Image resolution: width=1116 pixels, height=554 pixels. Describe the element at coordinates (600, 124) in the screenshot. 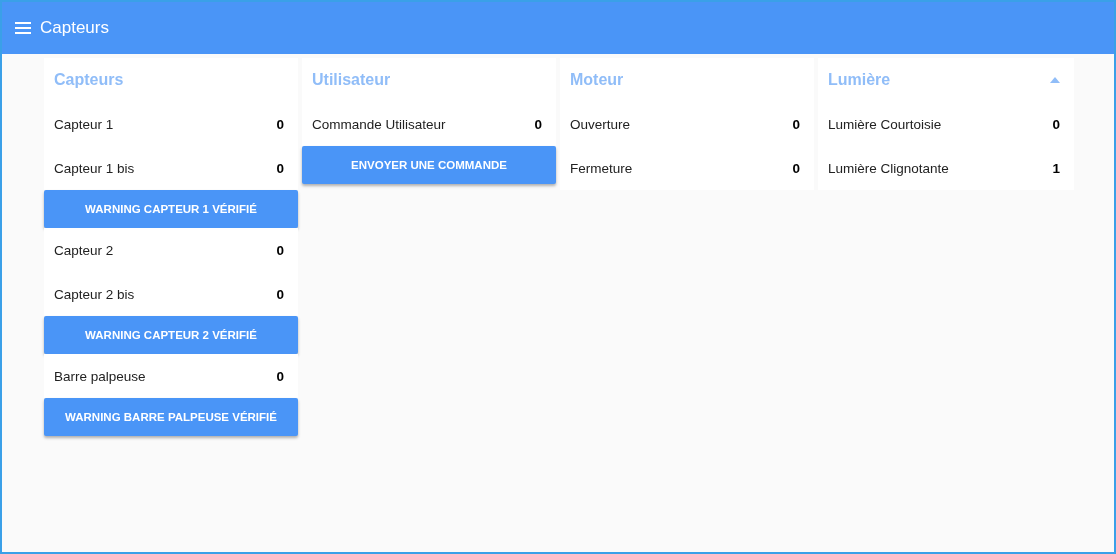

I see `reading-label: Ouverture` at that location.